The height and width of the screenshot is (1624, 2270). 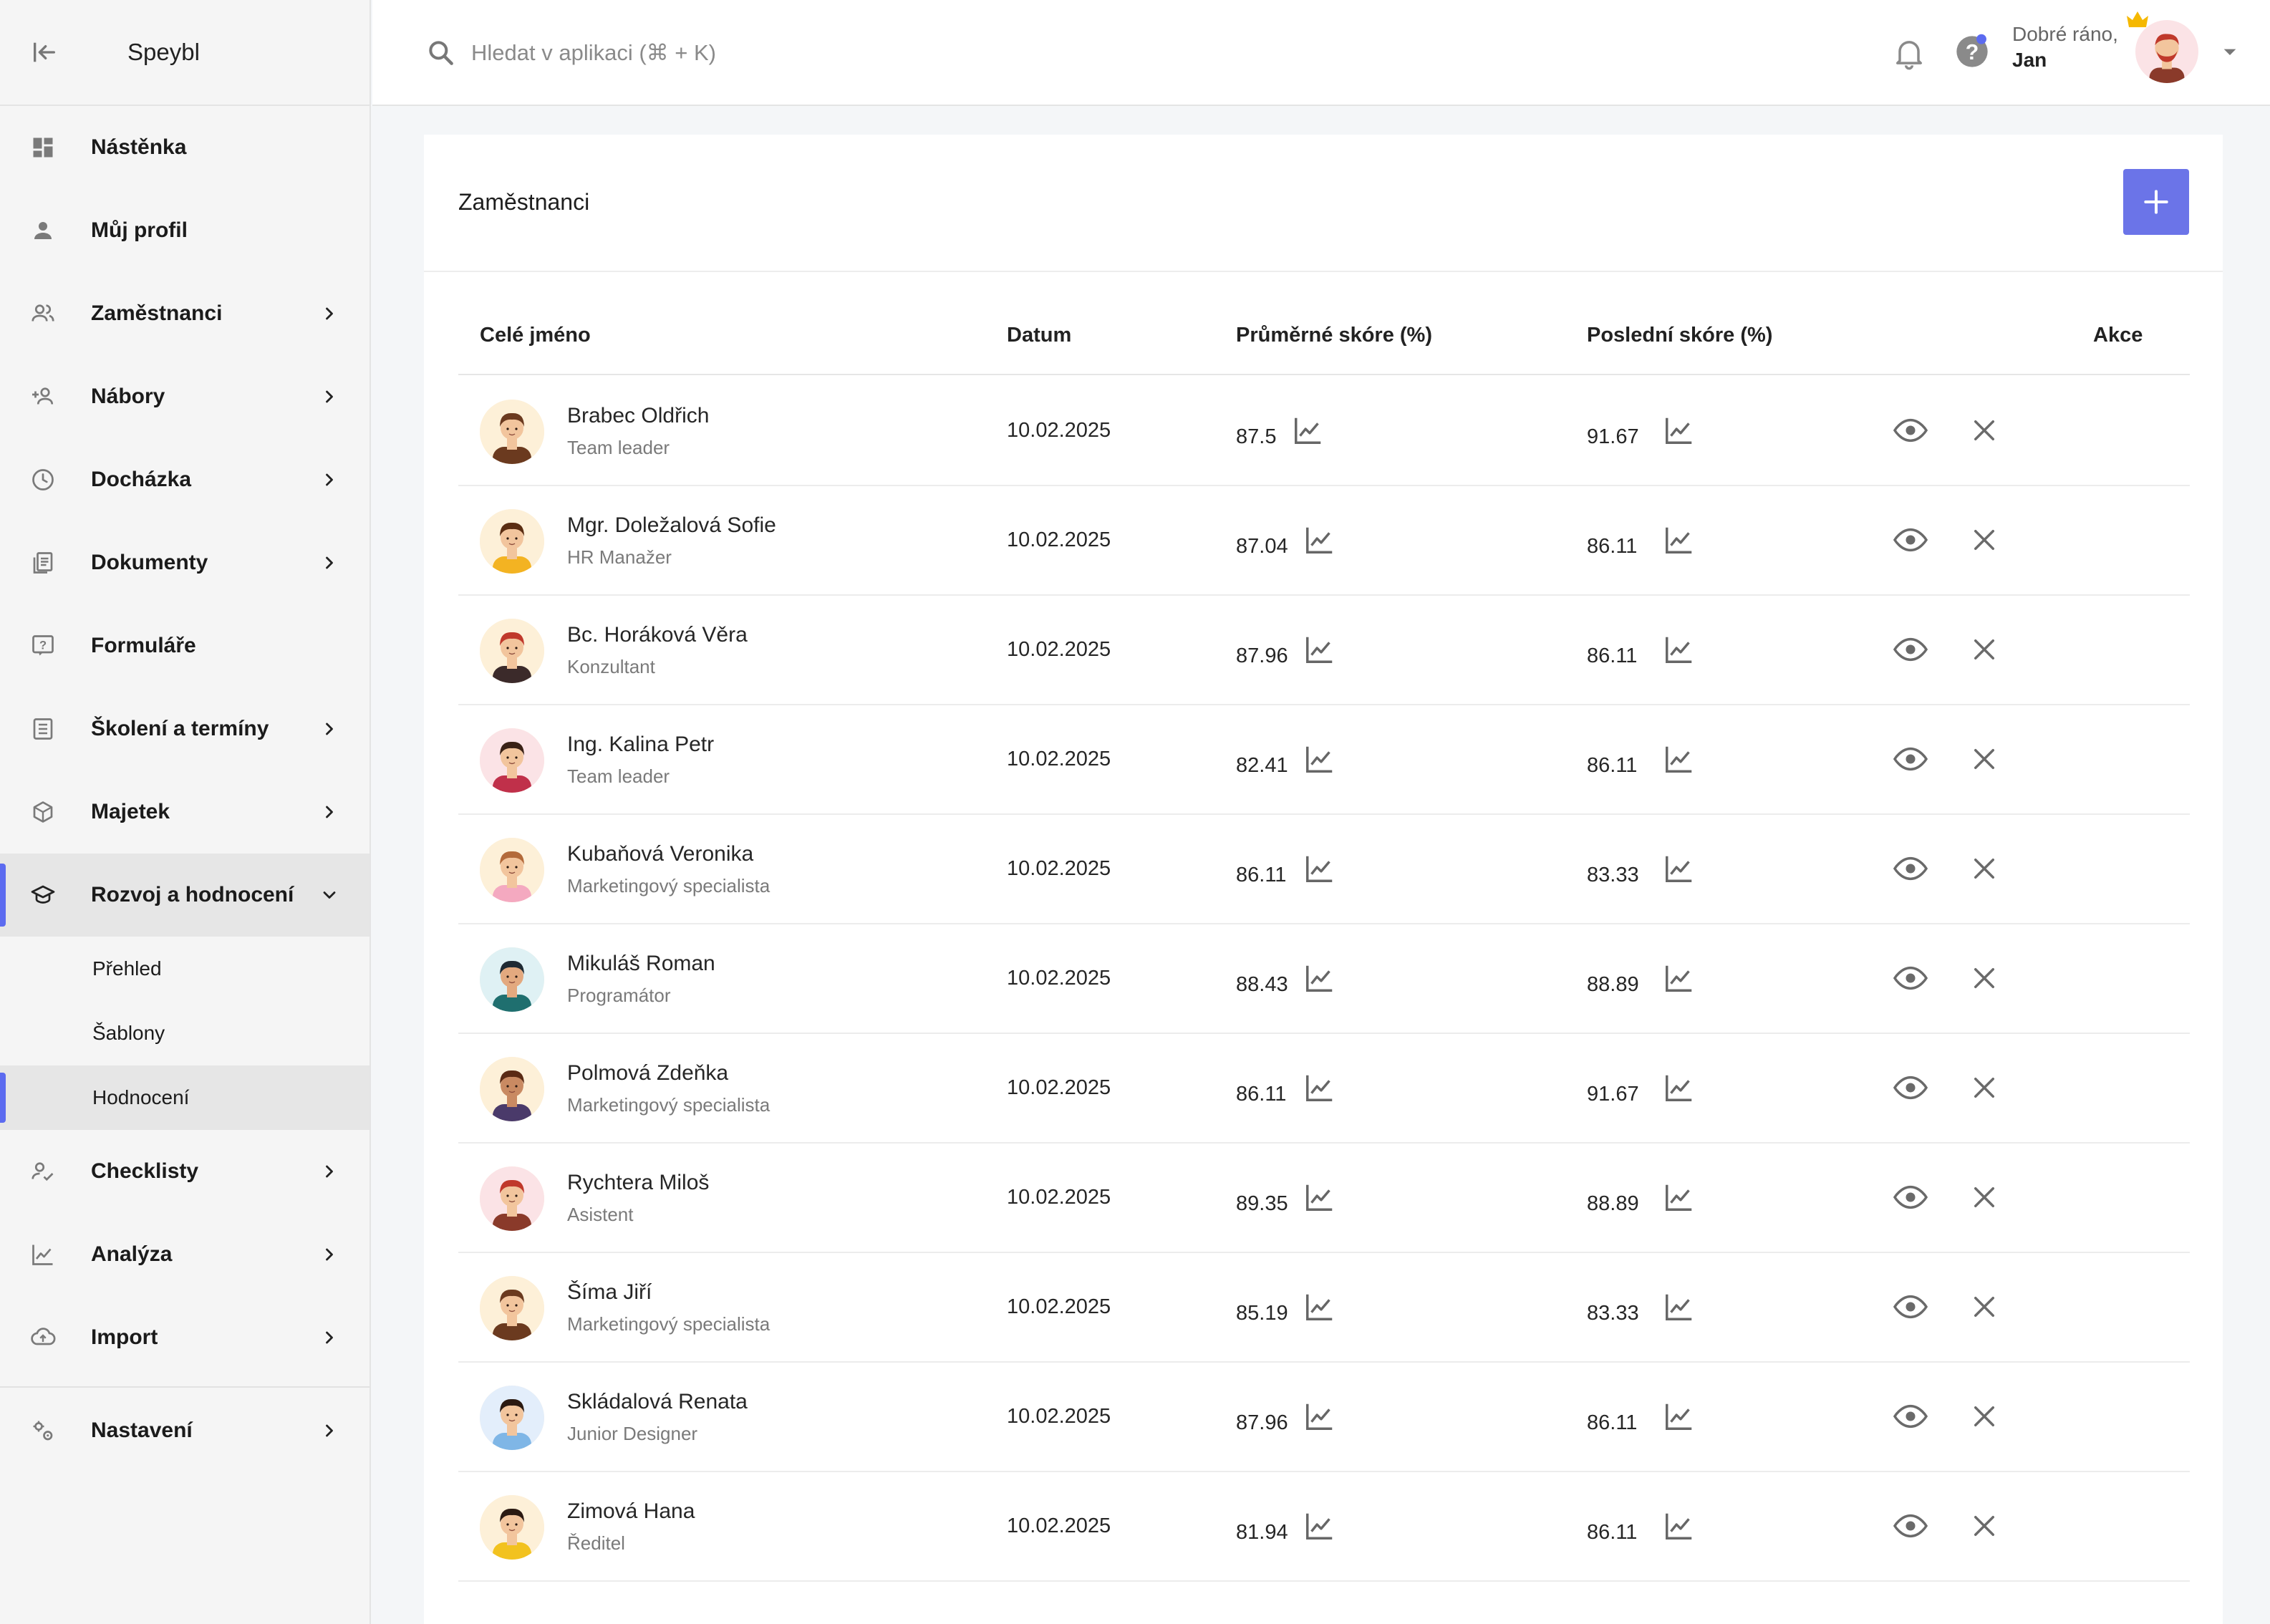 What do you see at coordinates (44, 52) in the screenshot?
I see `collapse-sidebar-icon` at bounding box center [44, 52].